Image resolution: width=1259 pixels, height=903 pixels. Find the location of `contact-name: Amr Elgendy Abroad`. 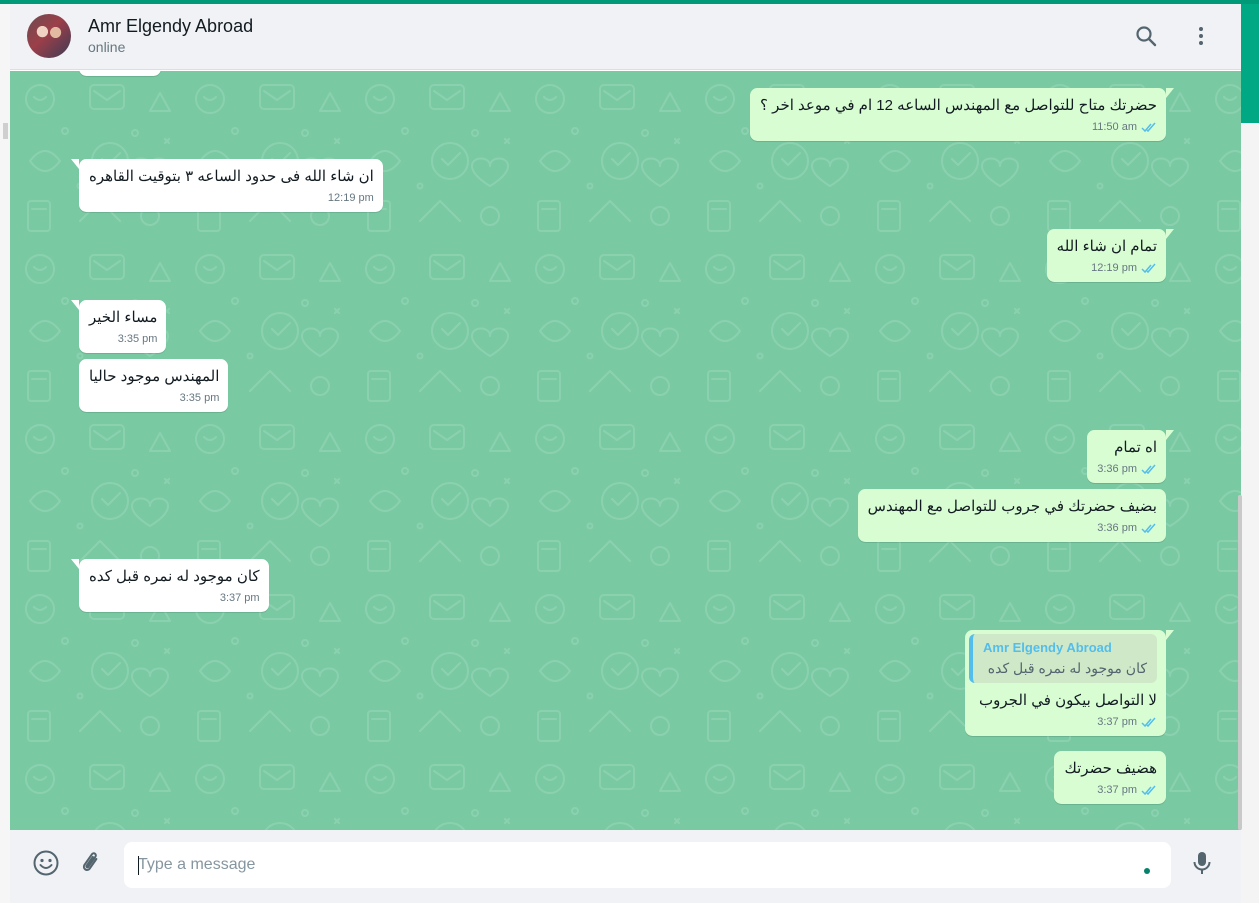

contact-name: Amr Elgendy Abroad is located at coordinates (170, 26).